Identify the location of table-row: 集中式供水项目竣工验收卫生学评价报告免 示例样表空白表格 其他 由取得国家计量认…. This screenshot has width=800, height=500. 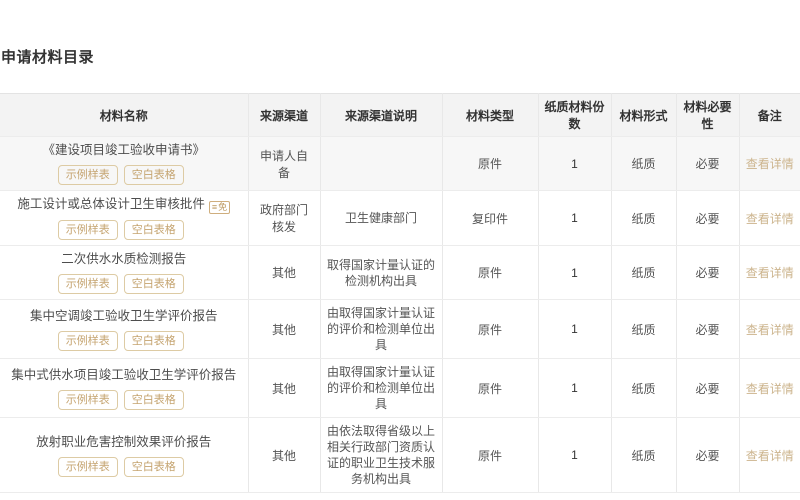
(400, 388).